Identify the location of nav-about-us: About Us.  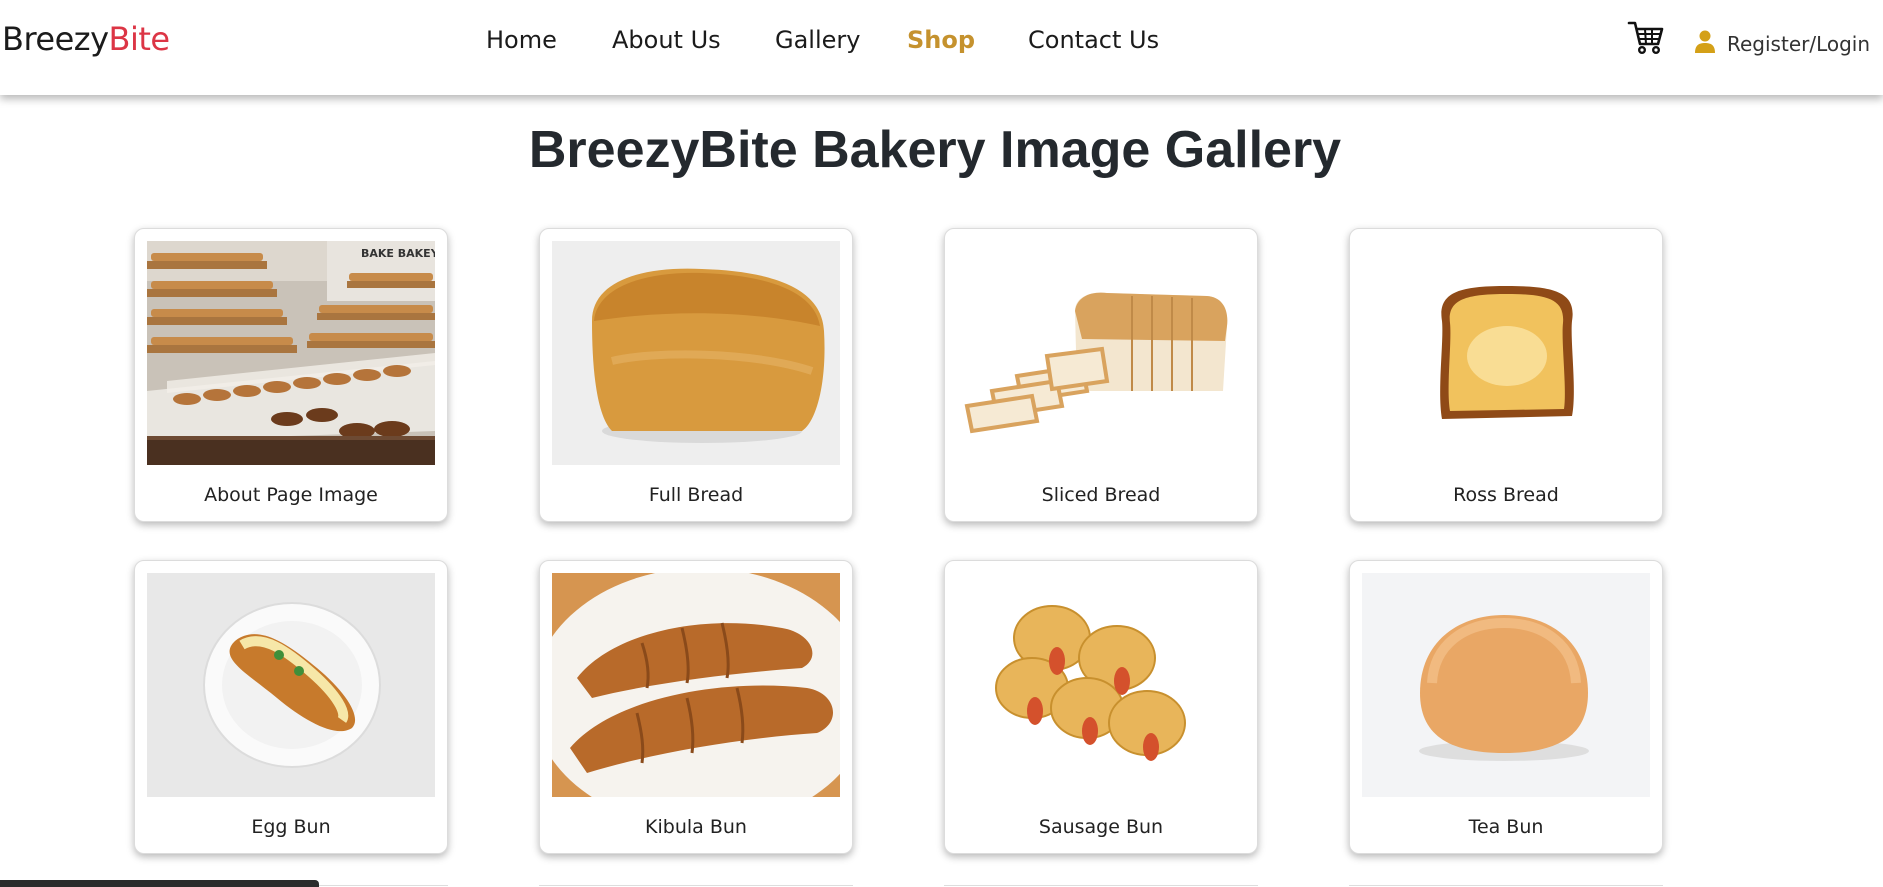
(666, 40).